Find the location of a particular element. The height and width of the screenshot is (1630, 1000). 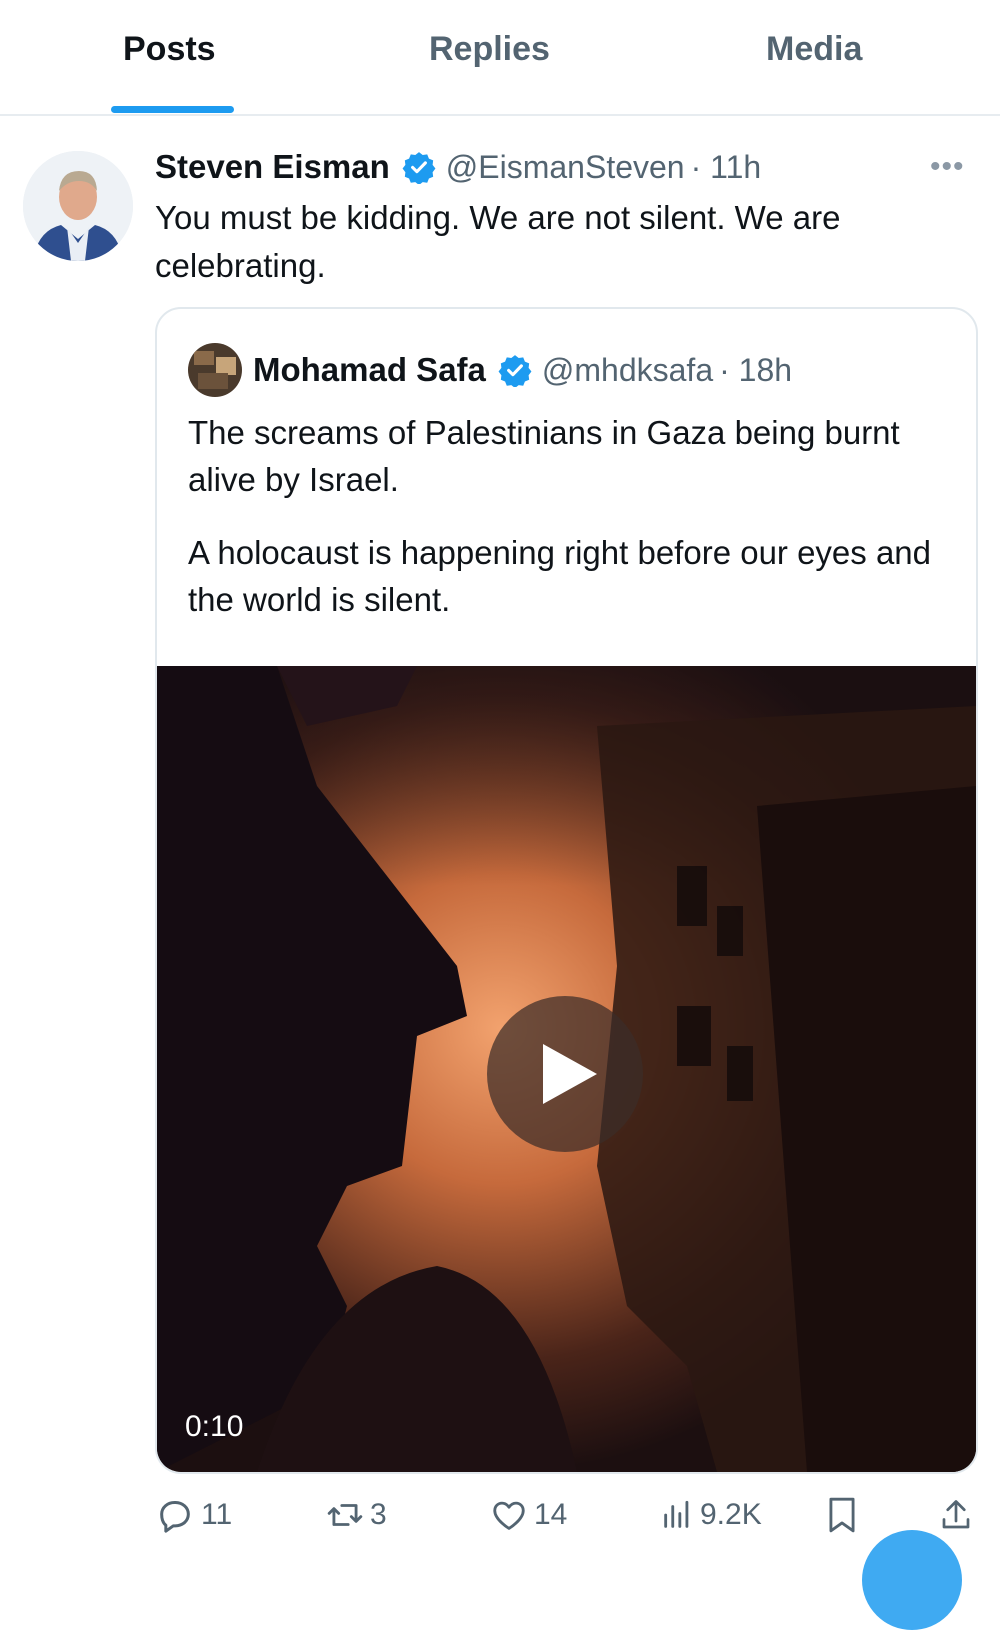

reply-icon is located at coordinates (175, 1517).